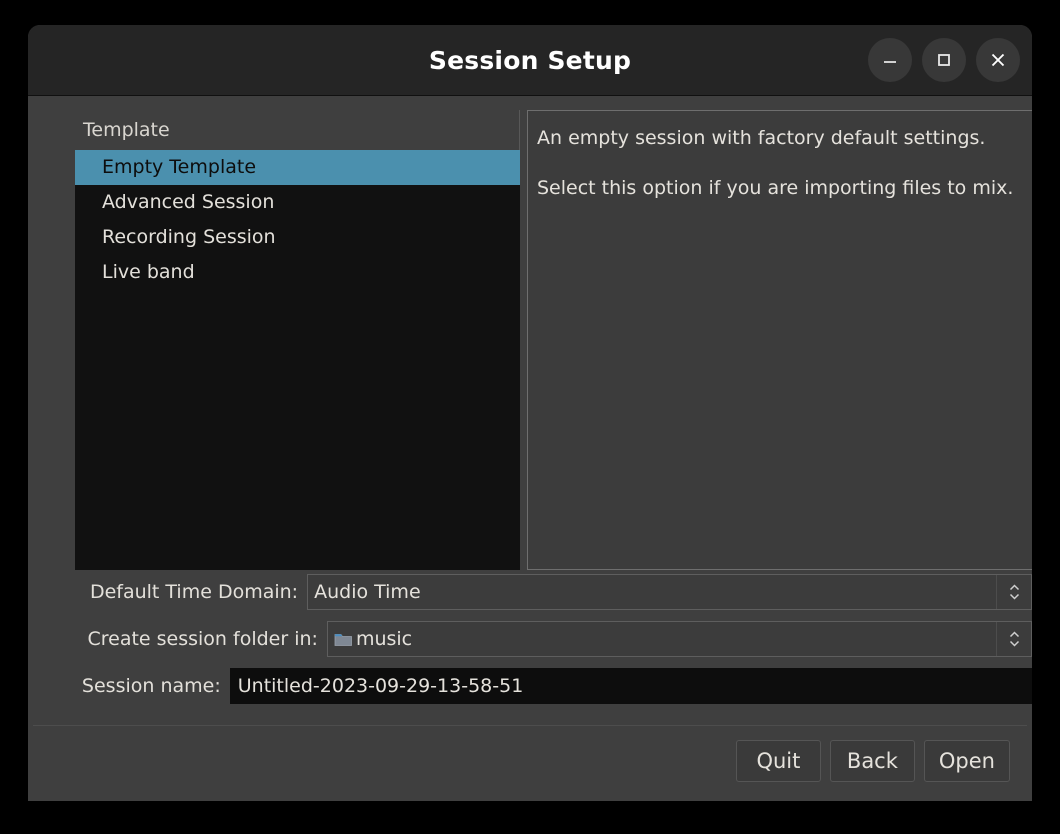 The image size is (1060, 834). I want to click on maximize-icon, so click(944, 60).